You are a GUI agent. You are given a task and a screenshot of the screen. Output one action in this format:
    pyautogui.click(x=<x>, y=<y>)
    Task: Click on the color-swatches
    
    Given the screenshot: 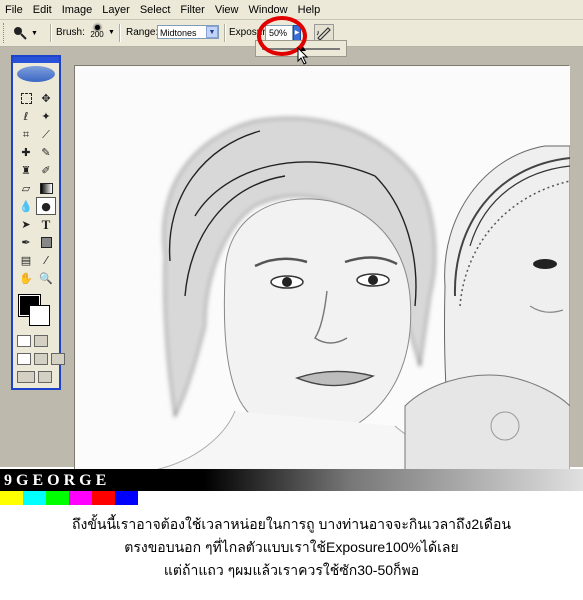 What is the action you would take?
    pyautogui.click(x=37, y=310)
    